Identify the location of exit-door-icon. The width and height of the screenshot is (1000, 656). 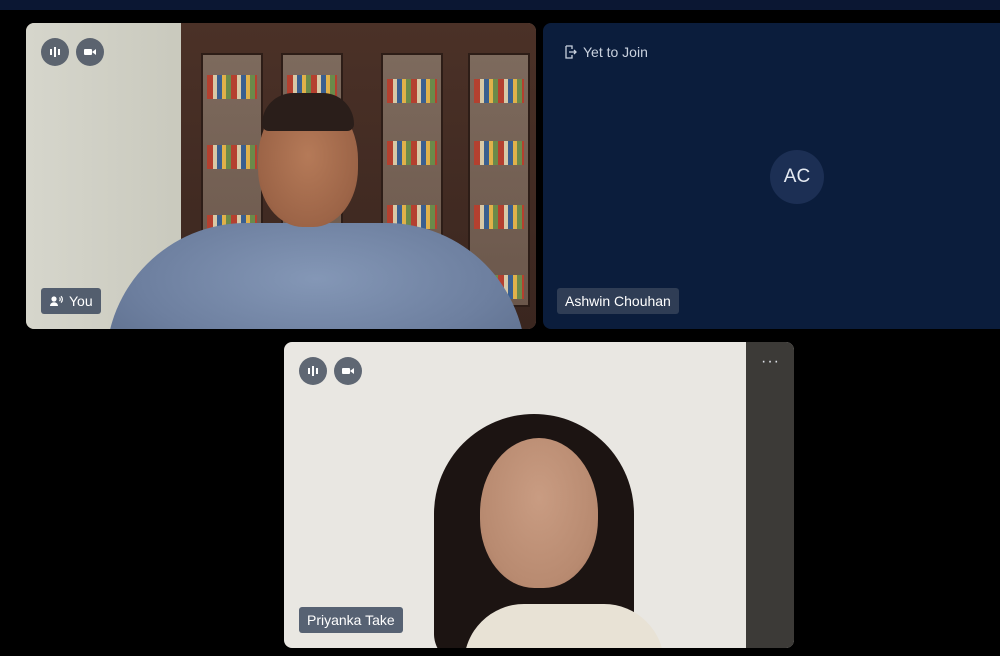
(571, 52).